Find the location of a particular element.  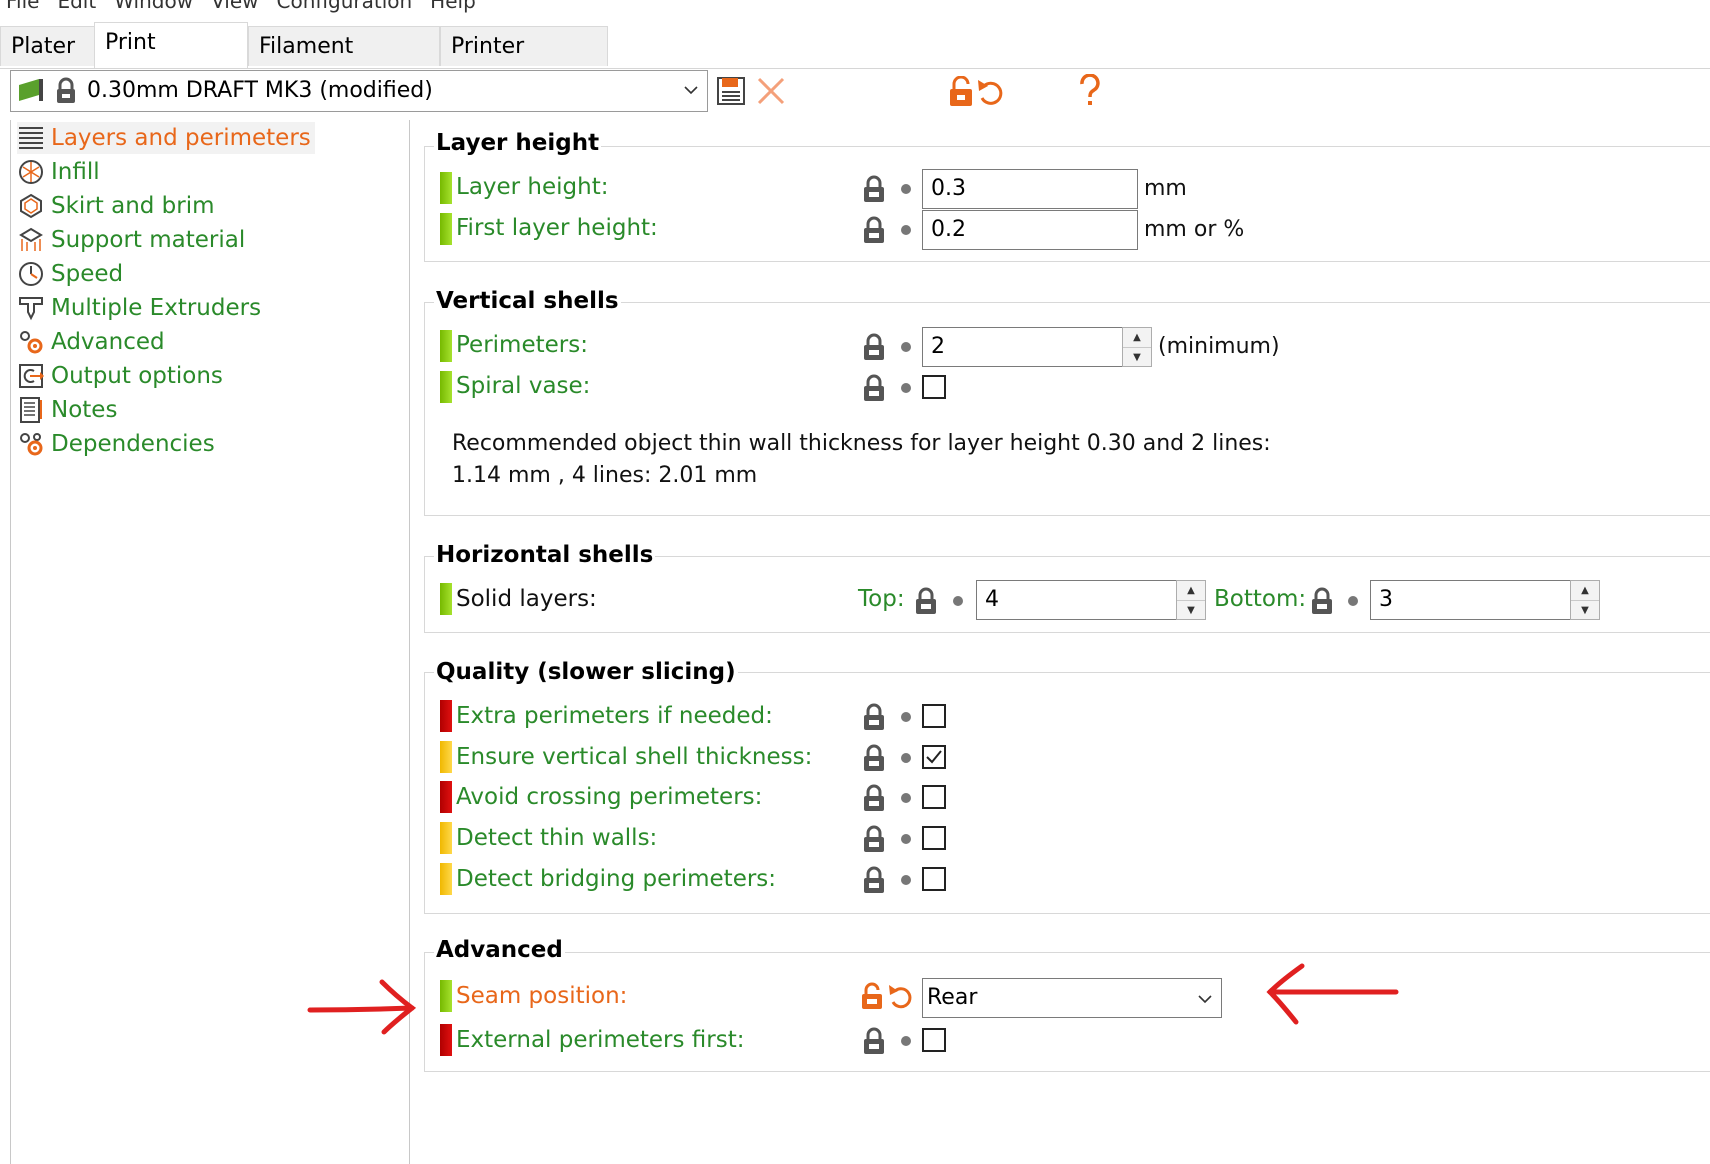

nav-support-material: Support material is located at coordinates (131, 240).